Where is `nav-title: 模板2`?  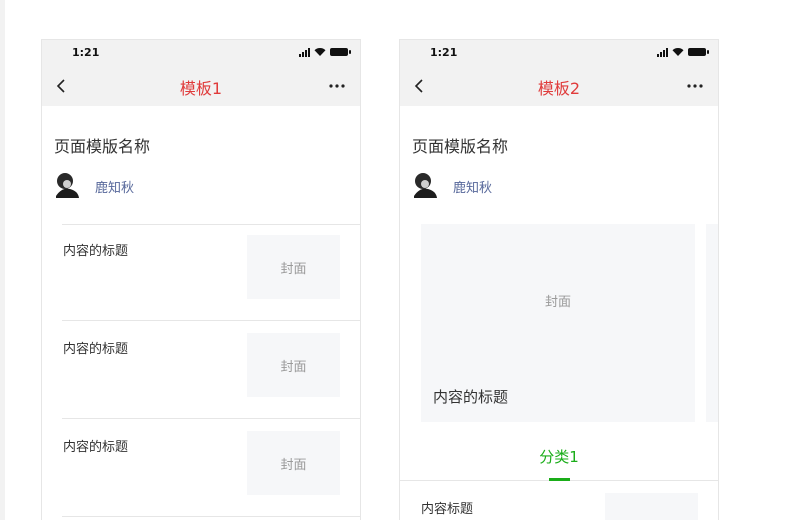 nav-title: 模板2 is located at coordinates (559, 88).